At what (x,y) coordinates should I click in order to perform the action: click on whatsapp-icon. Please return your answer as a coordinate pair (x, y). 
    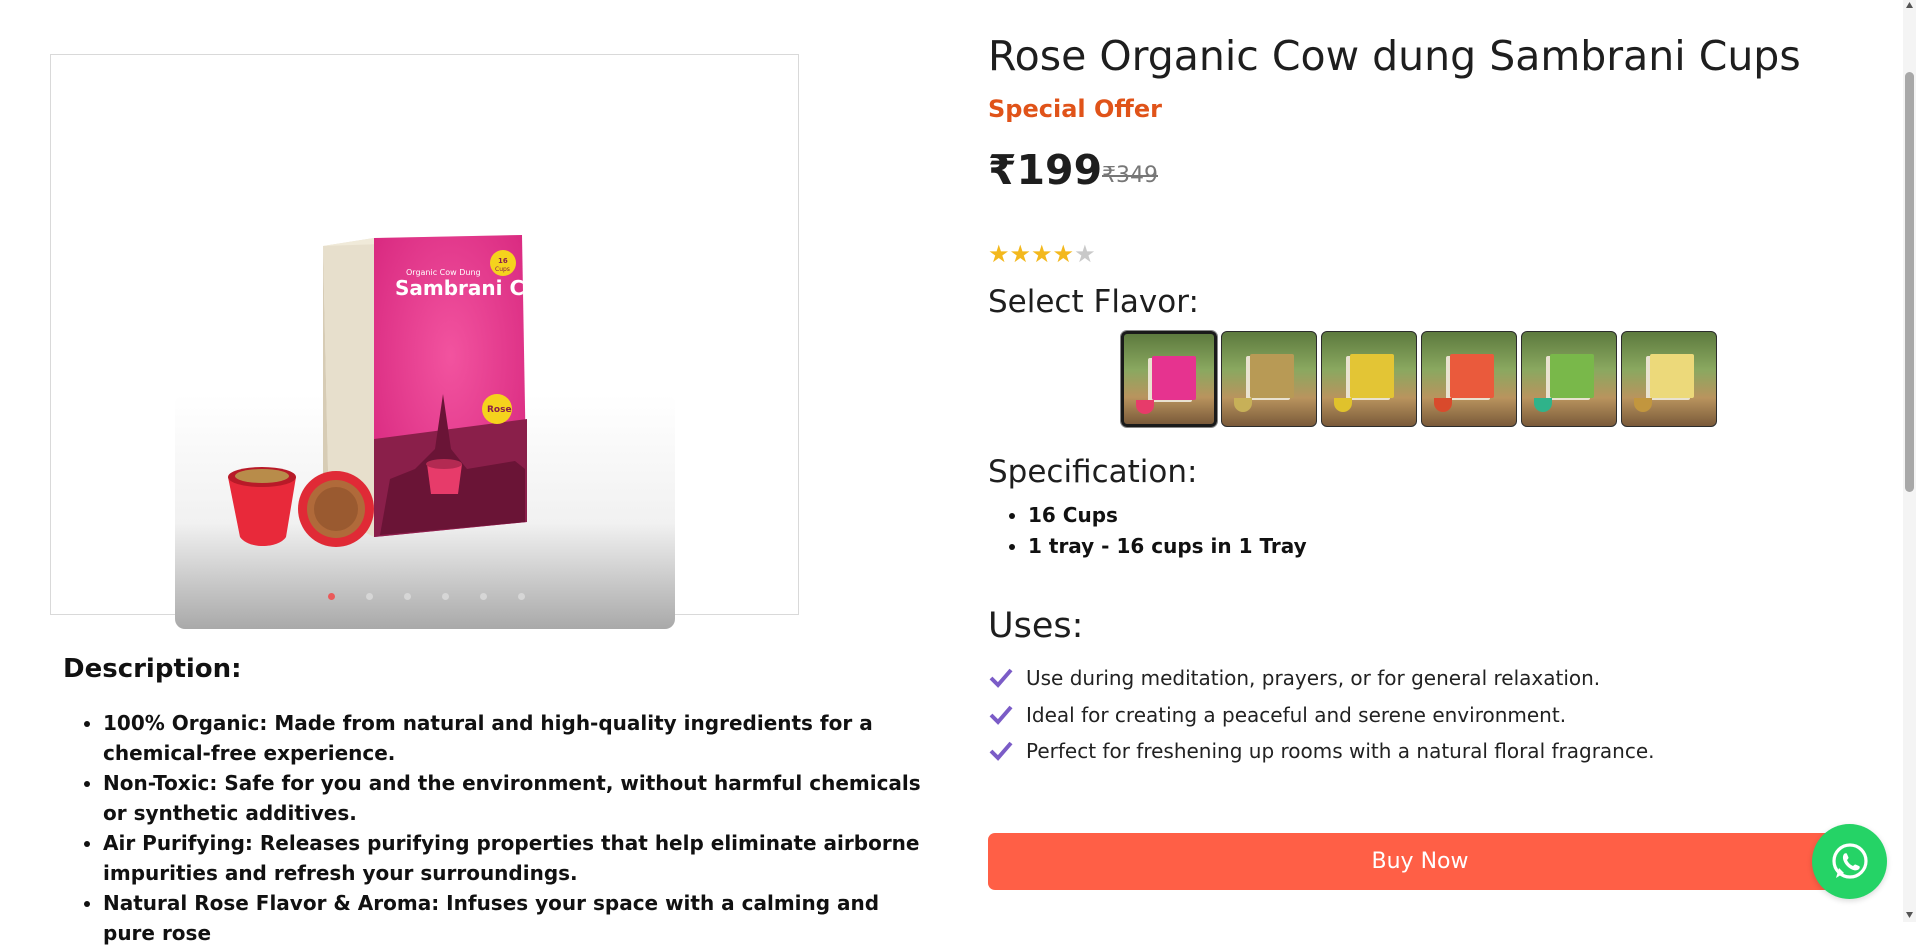
    Looking at the image, I should click on (1849, 860).